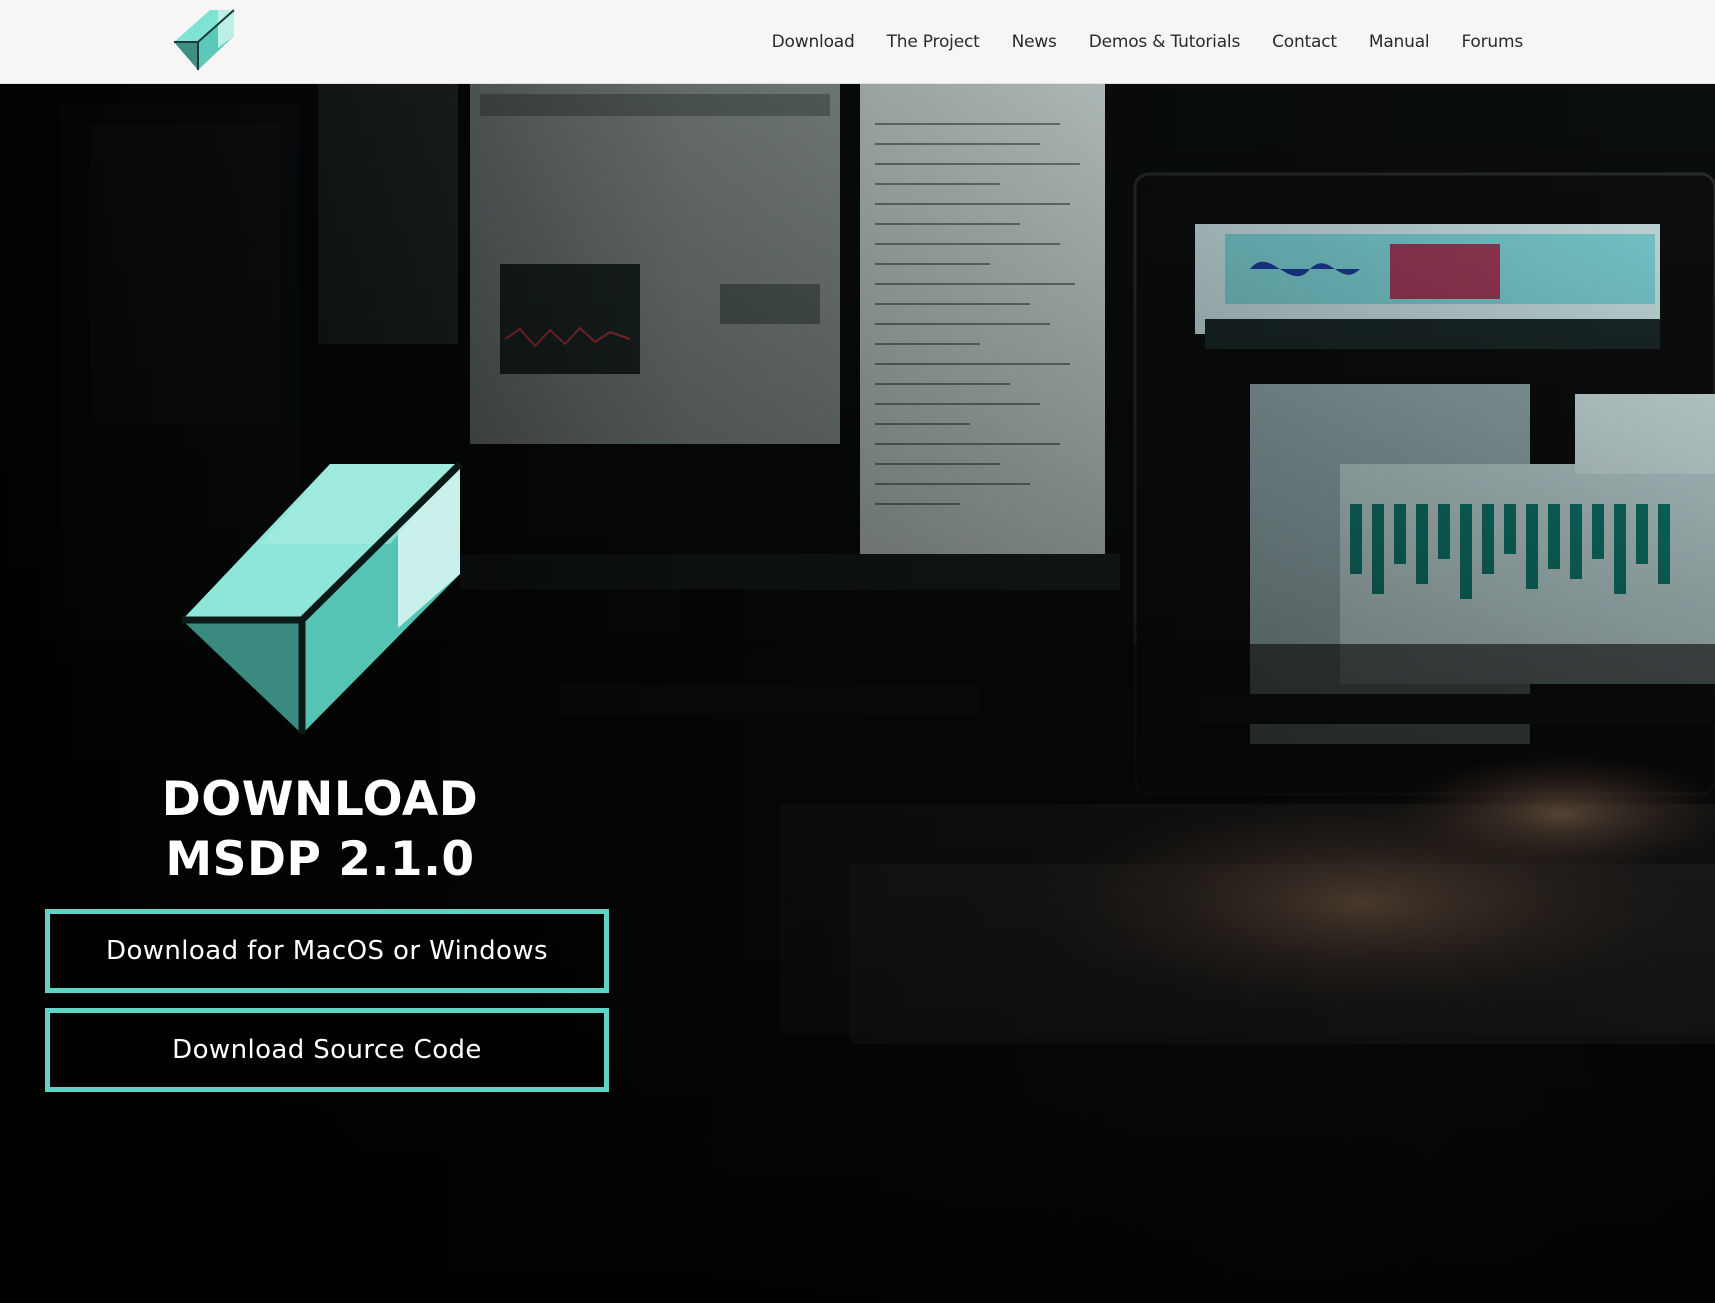 This screenshot has height=1303, width=1715. I want to click on nav-contact: Contact, so click(1304, 42).